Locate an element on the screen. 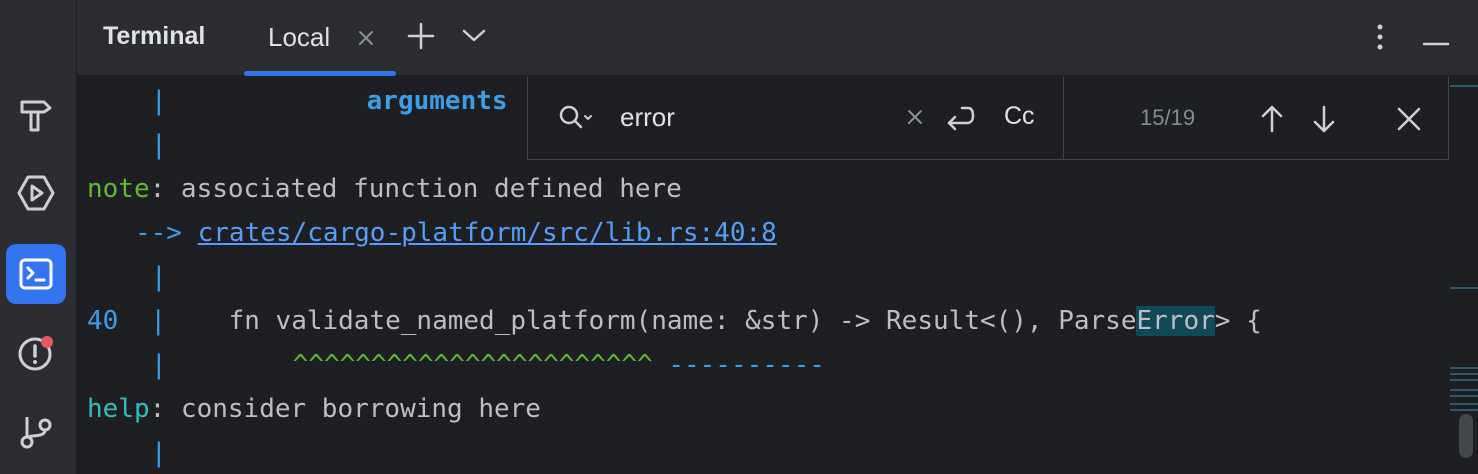  search-match-highlight: Error is located at coordinates (1175, 321).